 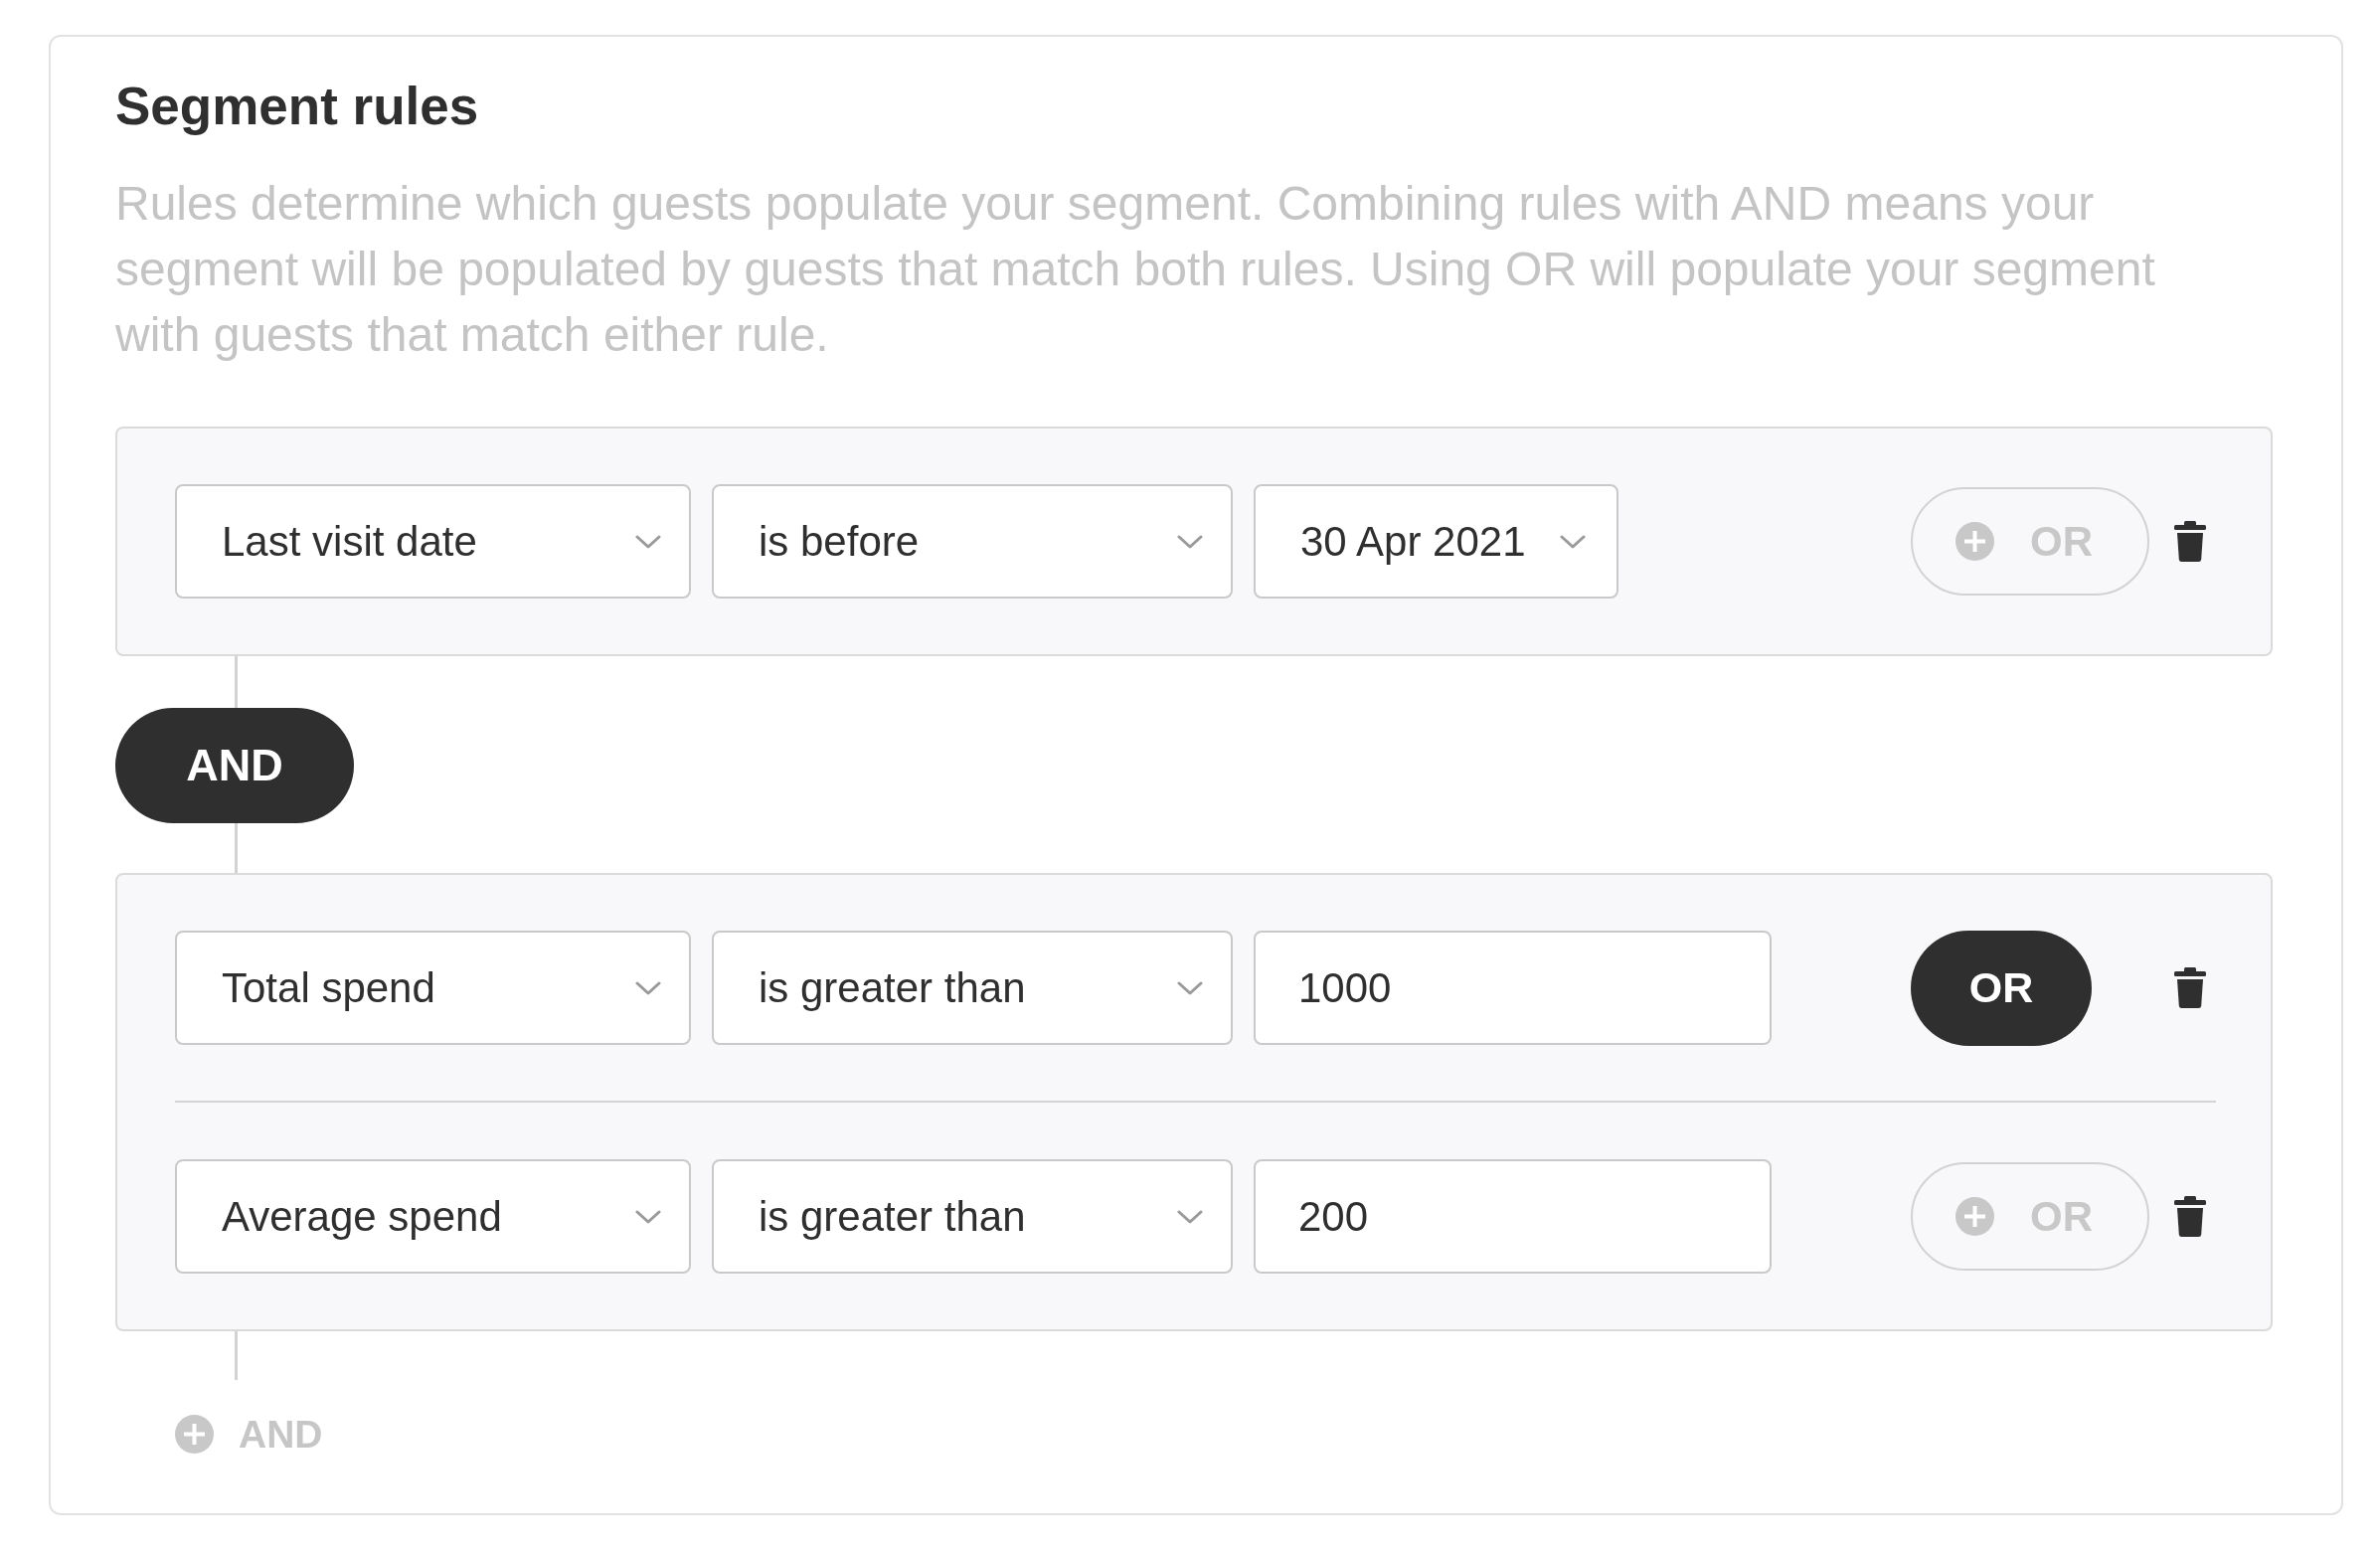 I want to click on value-dropdown: 30 Apr 2021, so click(x=1436, y=541).